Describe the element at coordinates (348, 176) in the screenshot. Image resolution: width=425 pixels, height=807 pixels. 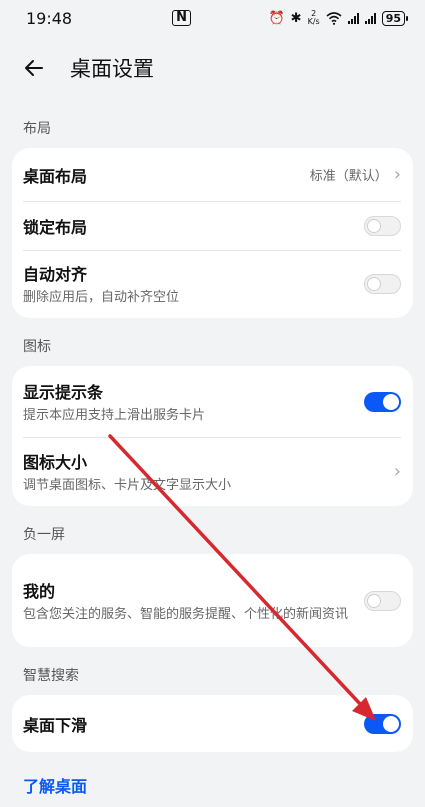
I see `row-value: 标准（默认）` at that location.